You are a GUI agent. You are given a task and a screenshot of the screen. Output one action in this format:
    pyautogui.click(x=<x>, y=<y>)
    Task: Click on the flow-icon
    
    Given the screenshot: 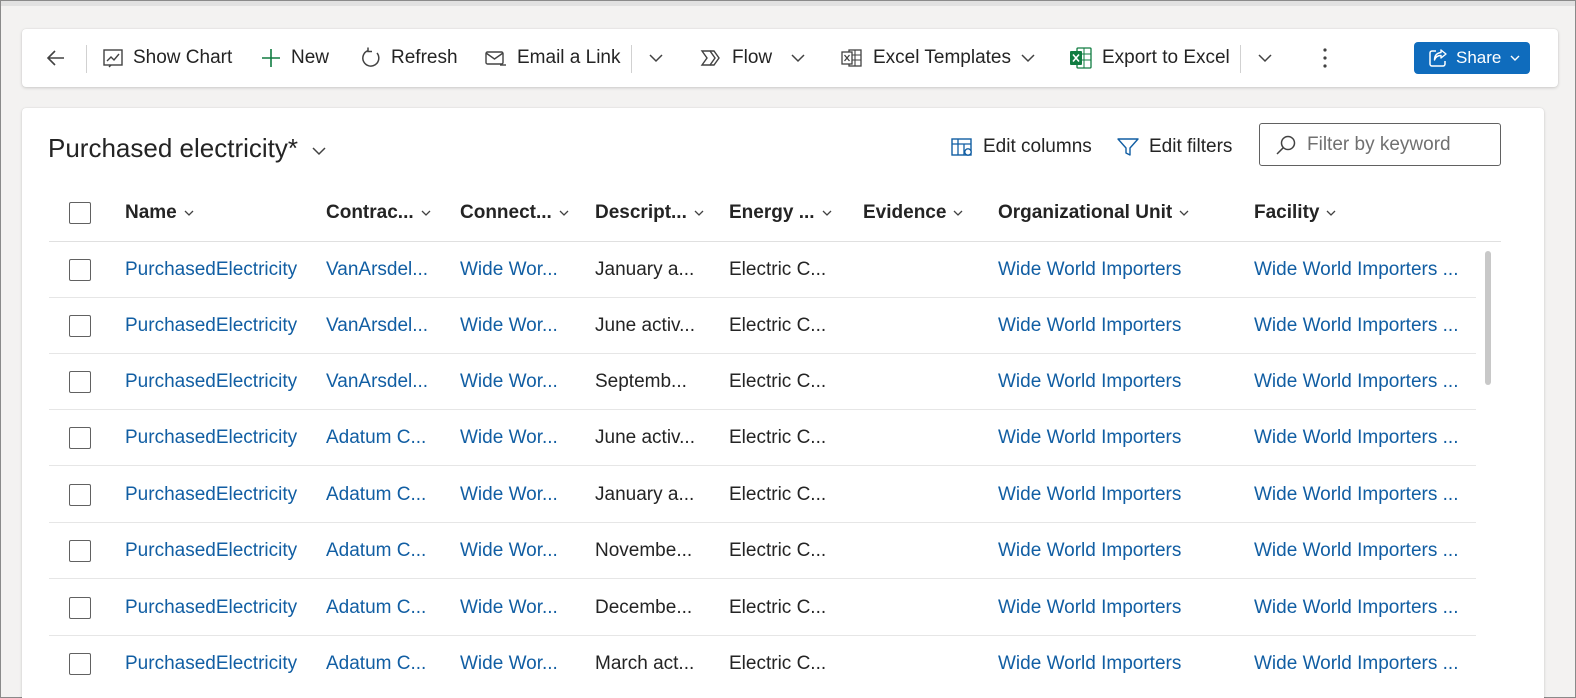 What is the action you would take?
    pyautogui.click(x=710, y=58)
    